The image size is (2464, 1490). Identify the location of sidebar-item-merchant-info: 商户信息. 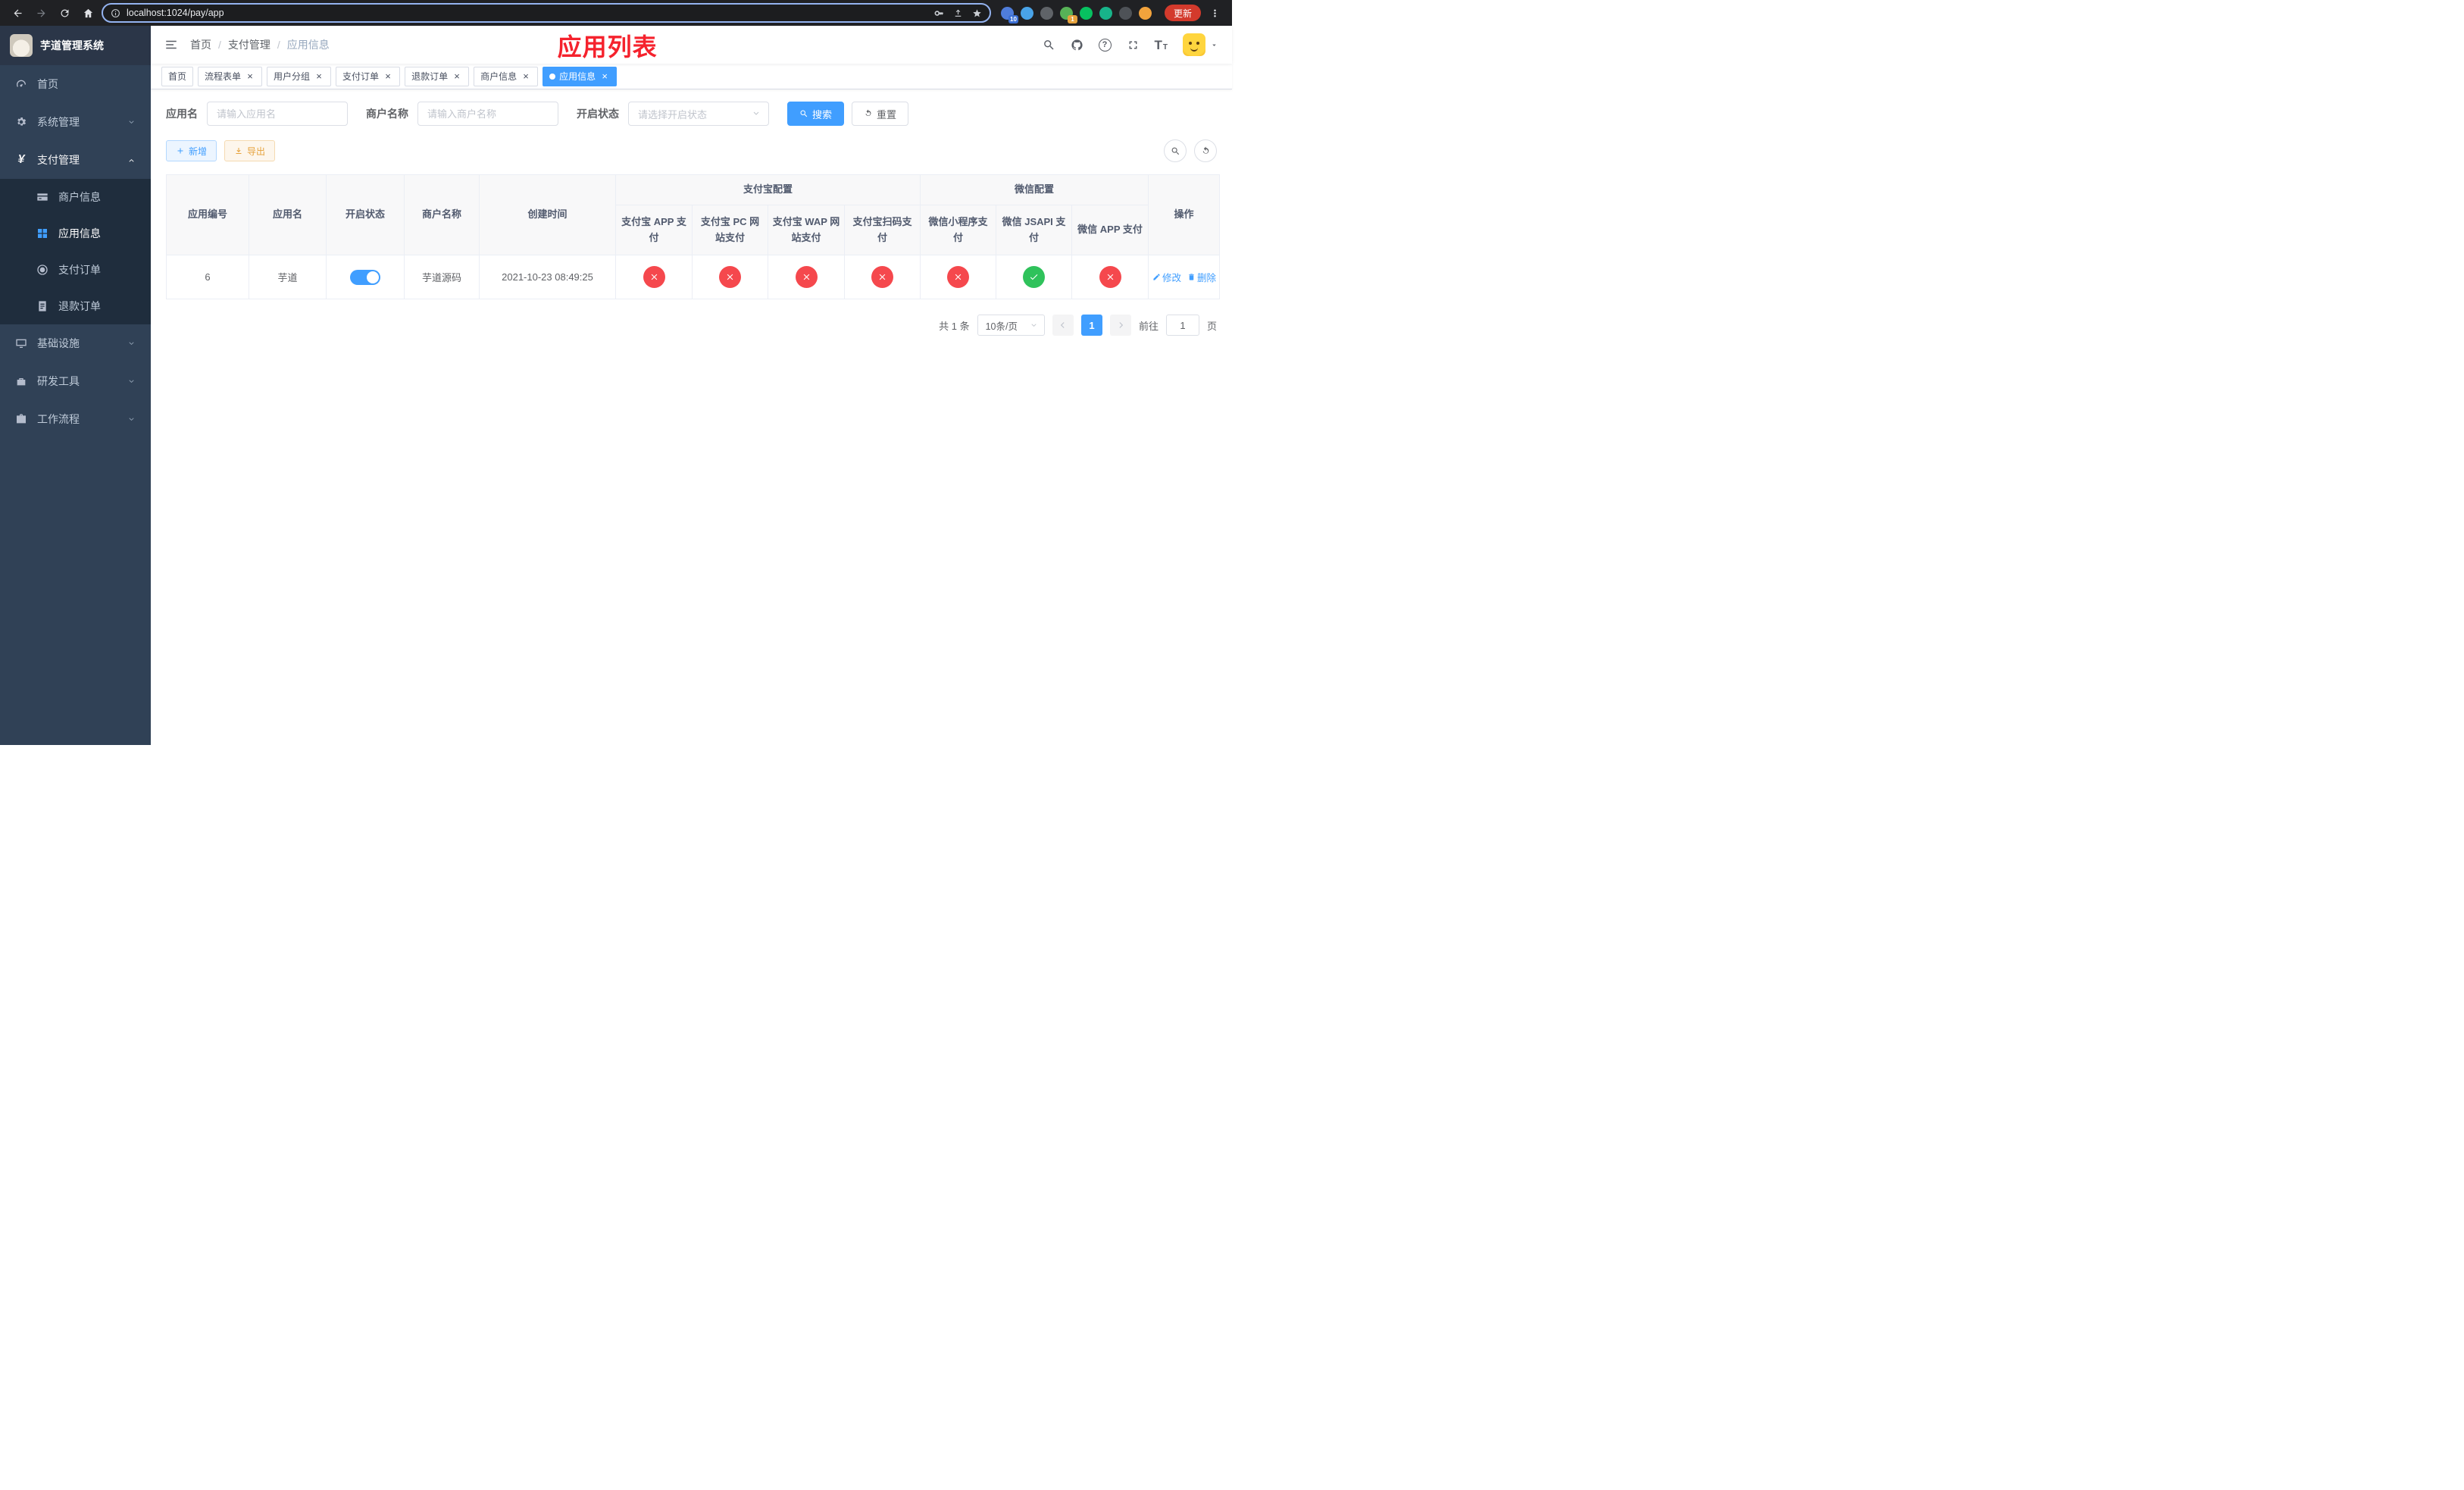
(75, 197).